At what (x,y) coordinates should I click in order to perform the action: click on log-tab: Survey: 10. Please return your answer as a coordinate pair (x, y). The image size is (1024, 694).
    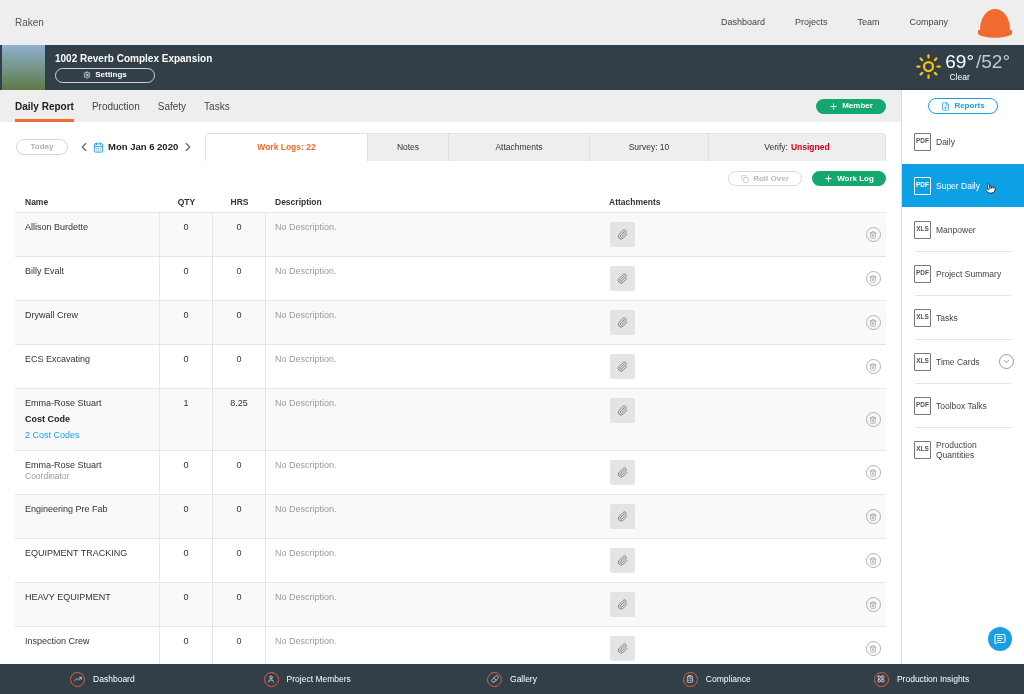
    Looking at the image, I should click on (648, 147).